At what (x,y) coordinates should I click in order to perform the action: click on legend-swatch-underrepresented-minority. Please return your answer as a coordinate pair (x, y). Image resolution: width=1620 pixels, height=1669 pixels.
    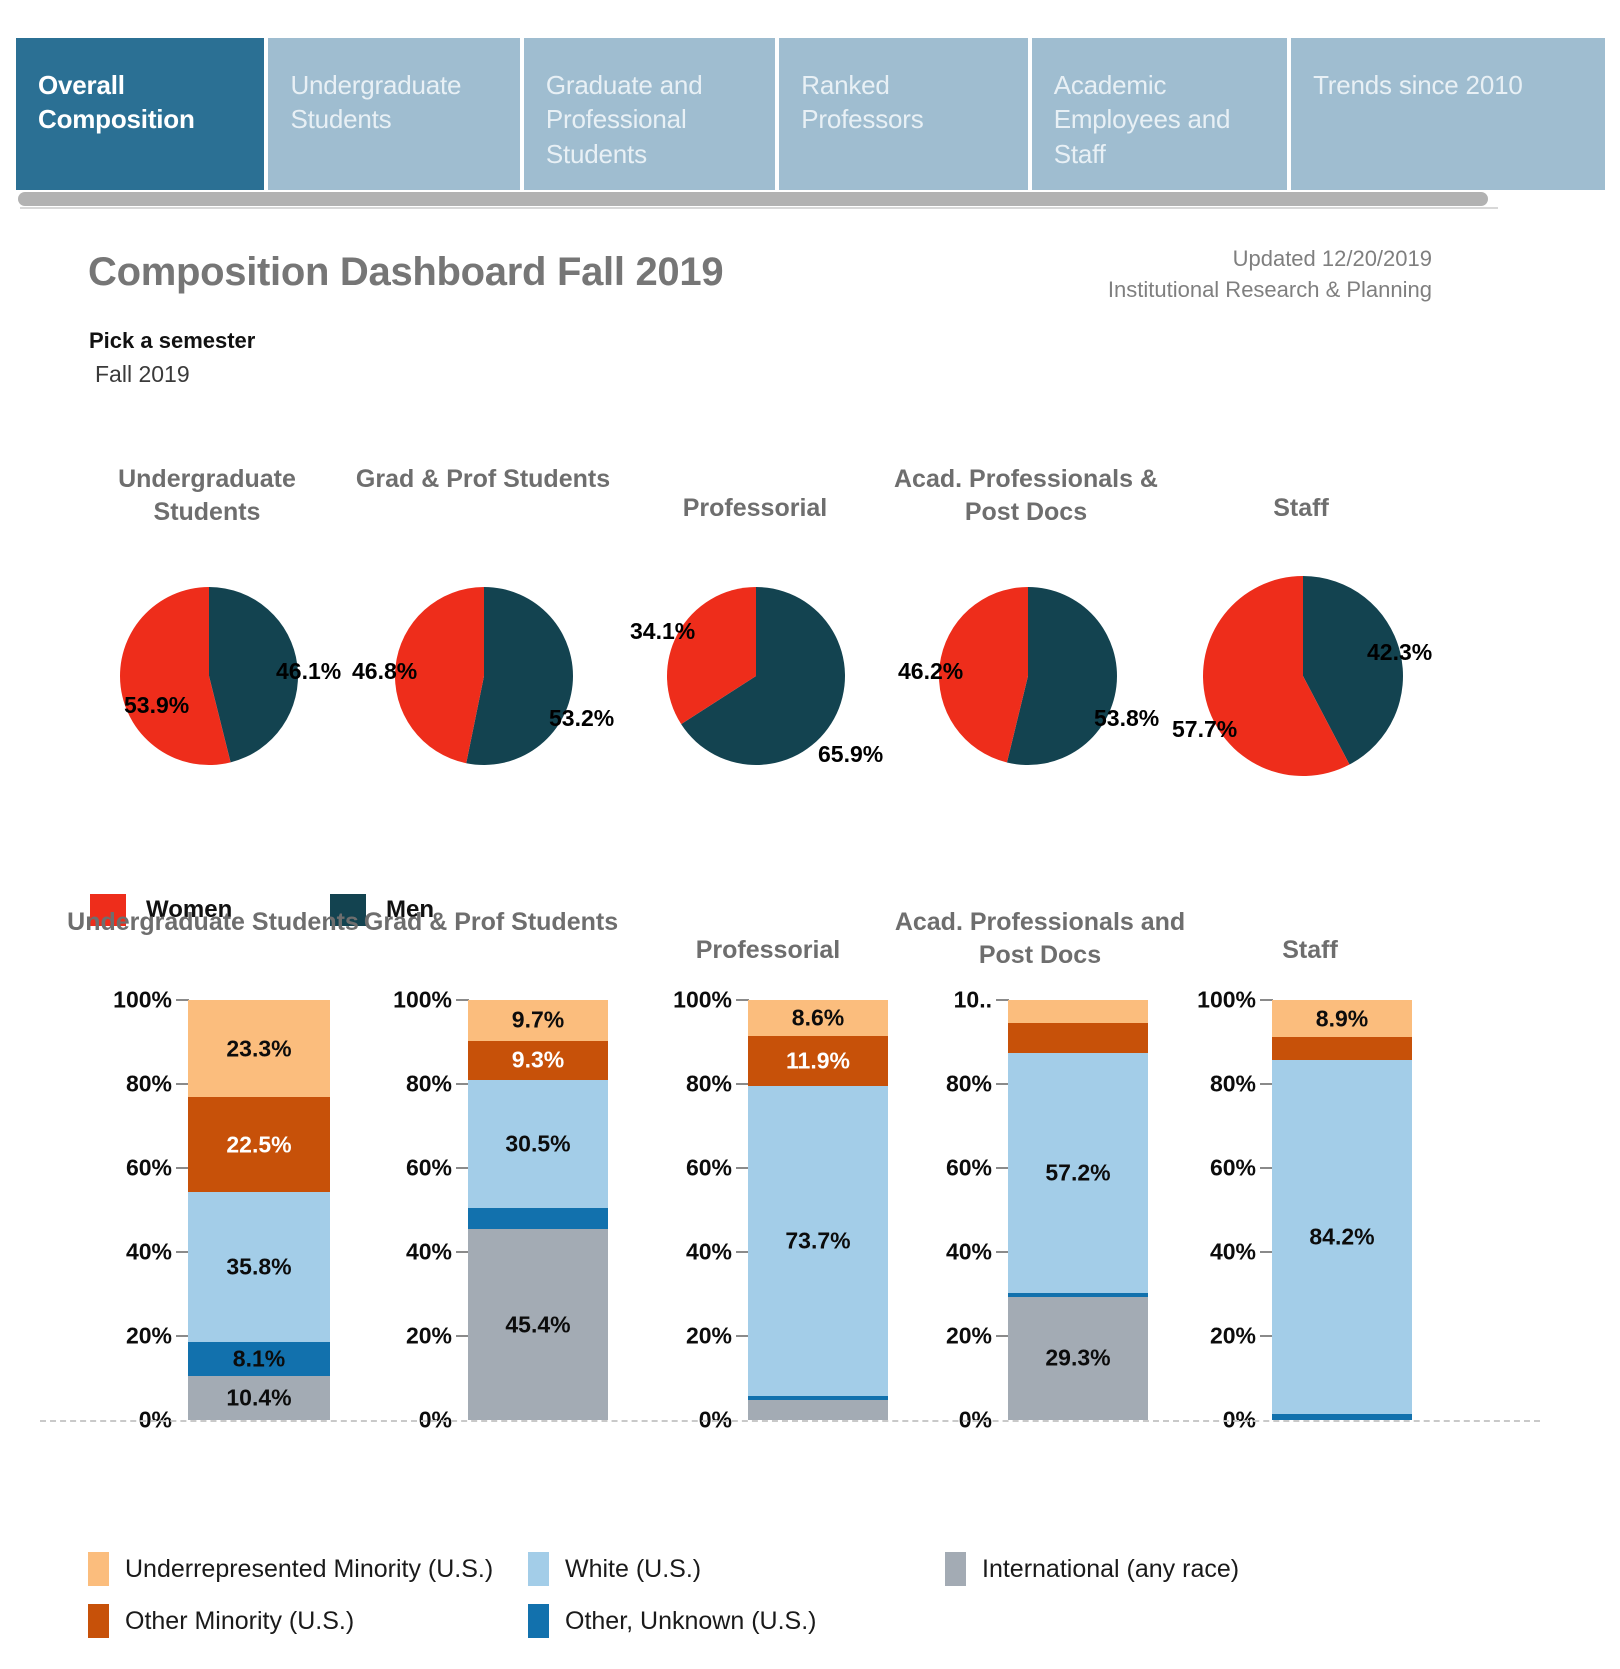
    Looking at the image, I should click on (98, 1569).